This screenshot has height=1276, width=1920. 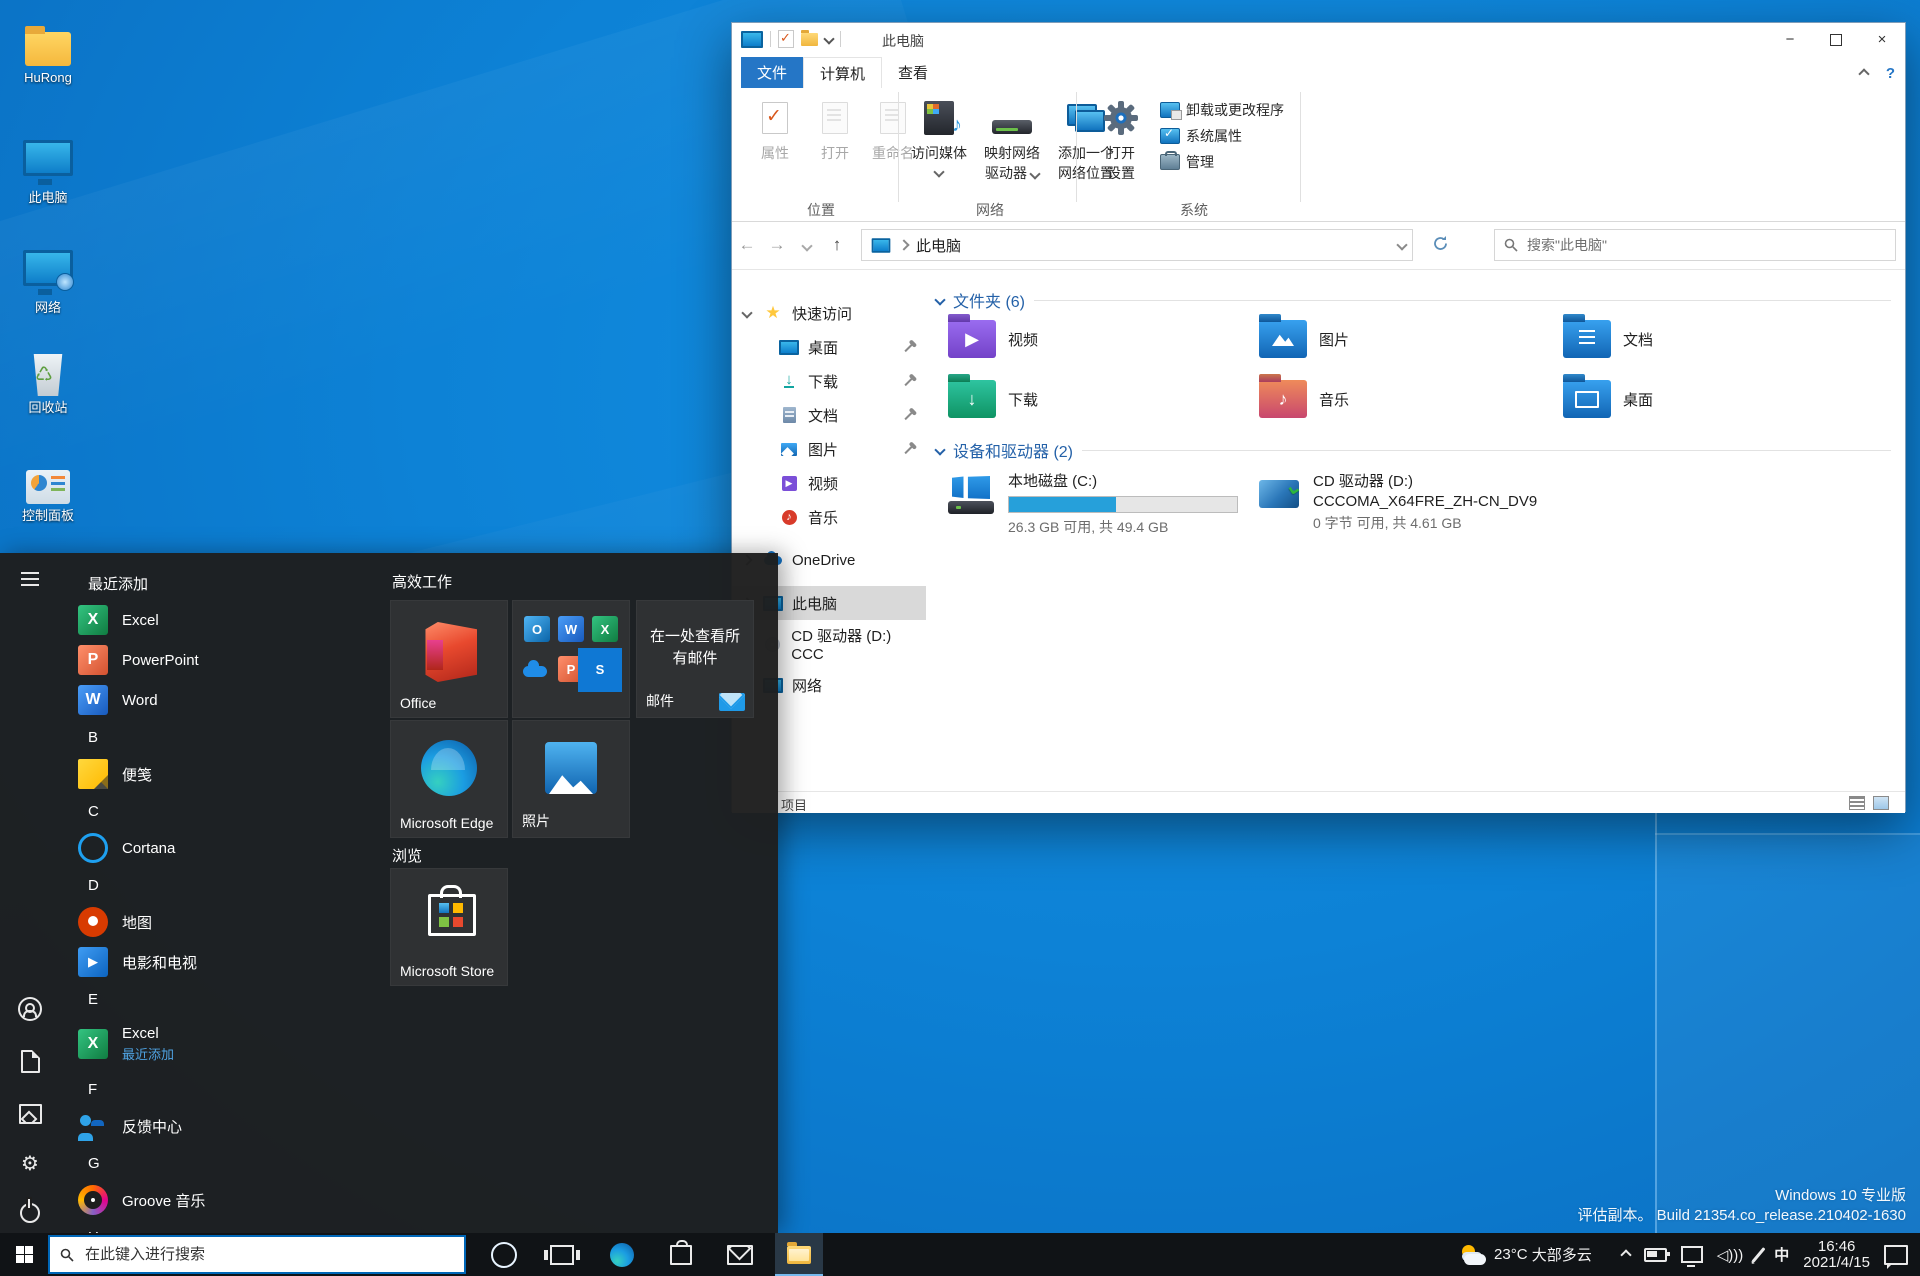 I want to click on ribbon-group-system: 系统, so click(x=1194, y=210).